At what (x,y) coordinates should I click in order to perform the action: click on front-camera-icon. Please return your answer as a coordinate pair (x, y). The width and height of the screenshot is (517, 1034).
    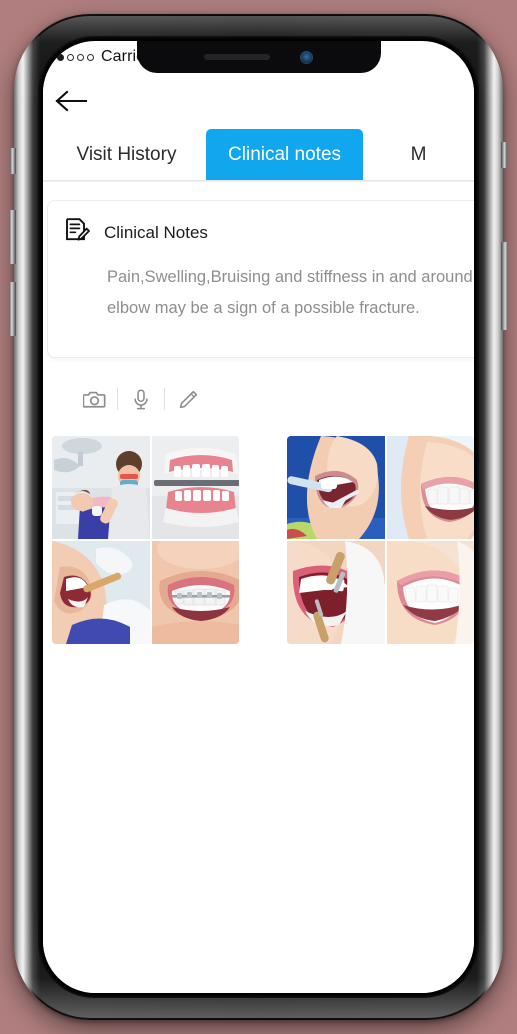
    Looking at the image, I should click on (306, 57).